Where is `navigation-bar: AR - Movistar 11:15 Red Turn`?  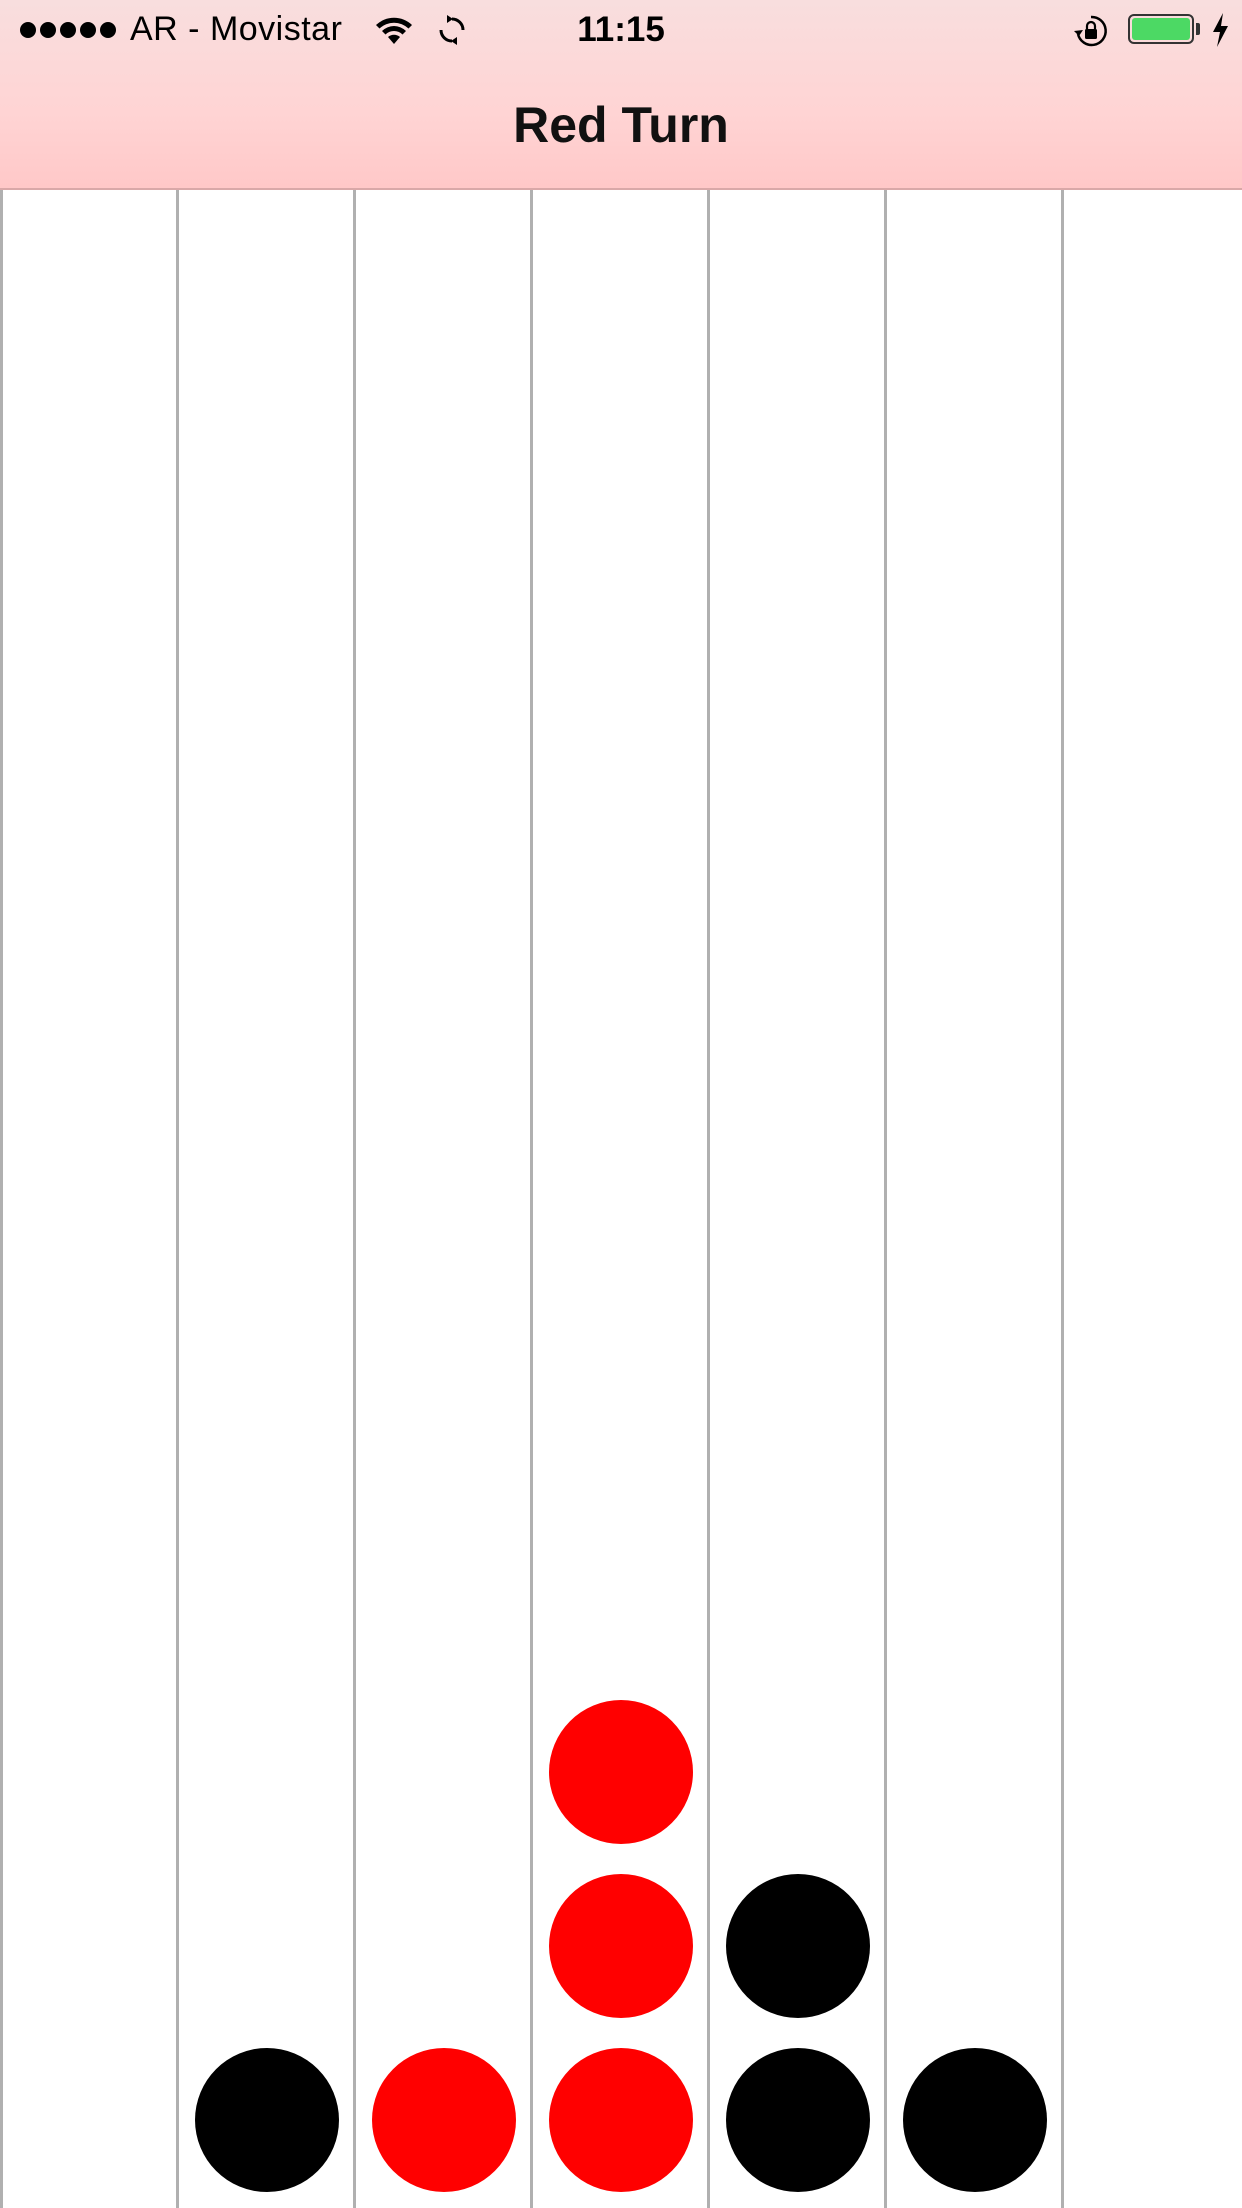
navigation-bar: AR - Movistar 11:15 Red Turn is located at coordinates (621, 95).